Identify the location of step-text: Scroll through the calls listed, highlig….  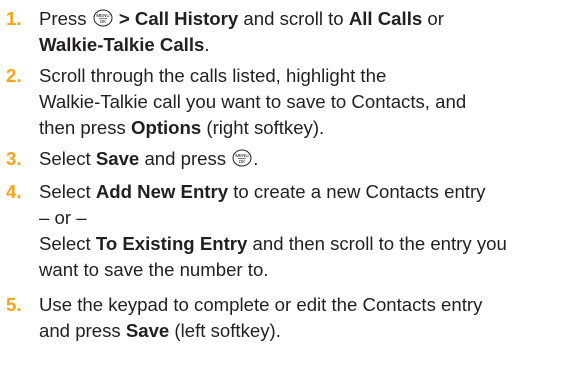
(253, 101).